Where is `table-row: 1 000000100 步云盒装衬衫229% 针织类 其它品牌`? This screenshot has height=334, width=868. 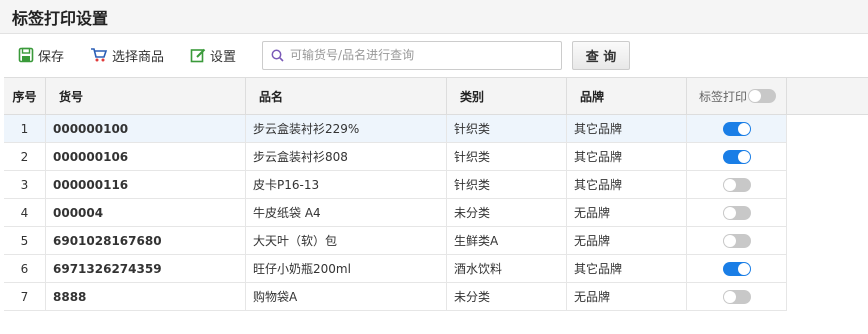
table-row: 1 000000100 步云盒装衬衫229% 针织类 其它品牌 is located at coordinates (395, 129).